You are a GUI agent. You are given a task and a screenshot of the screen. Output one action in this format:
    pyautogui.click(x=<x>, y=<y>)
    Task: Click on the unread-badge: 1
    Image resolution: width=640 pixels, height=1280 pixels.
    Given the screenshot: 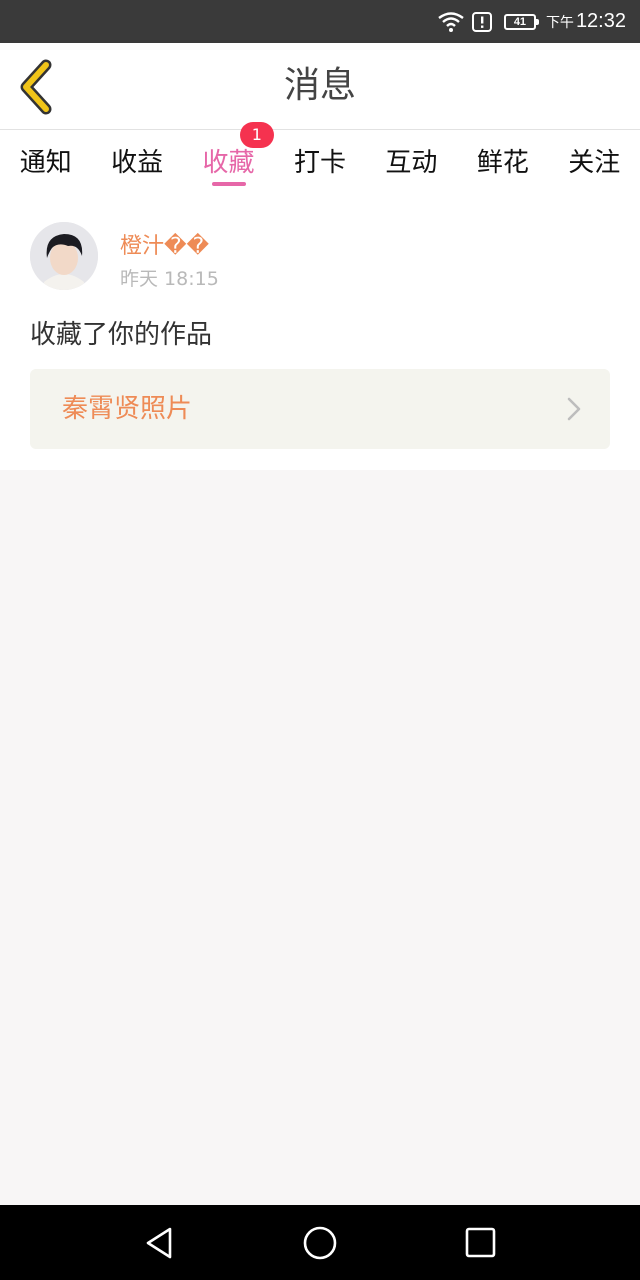 What is the action you would take?
    pyautogui.click(x=256, y=135)
    